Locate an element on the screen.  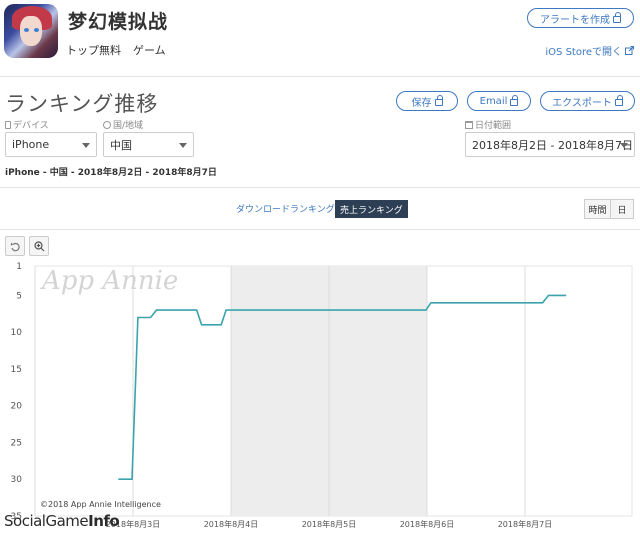
ios-store-label: iOS Storeで開く is located at coordinates (583, 52).